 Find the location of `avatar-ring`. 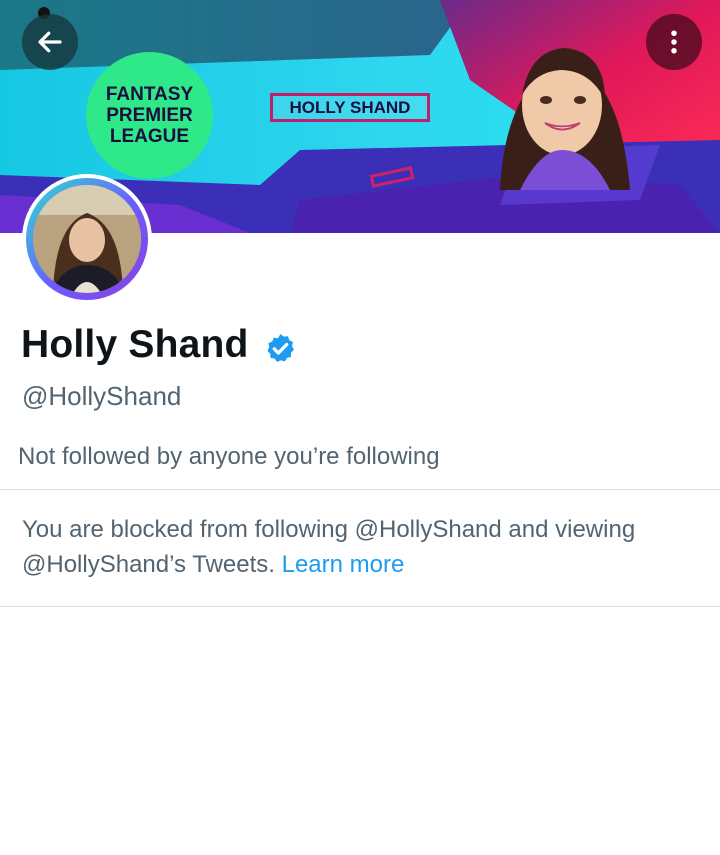

avatar-ring is located at coordinates (87, 239).